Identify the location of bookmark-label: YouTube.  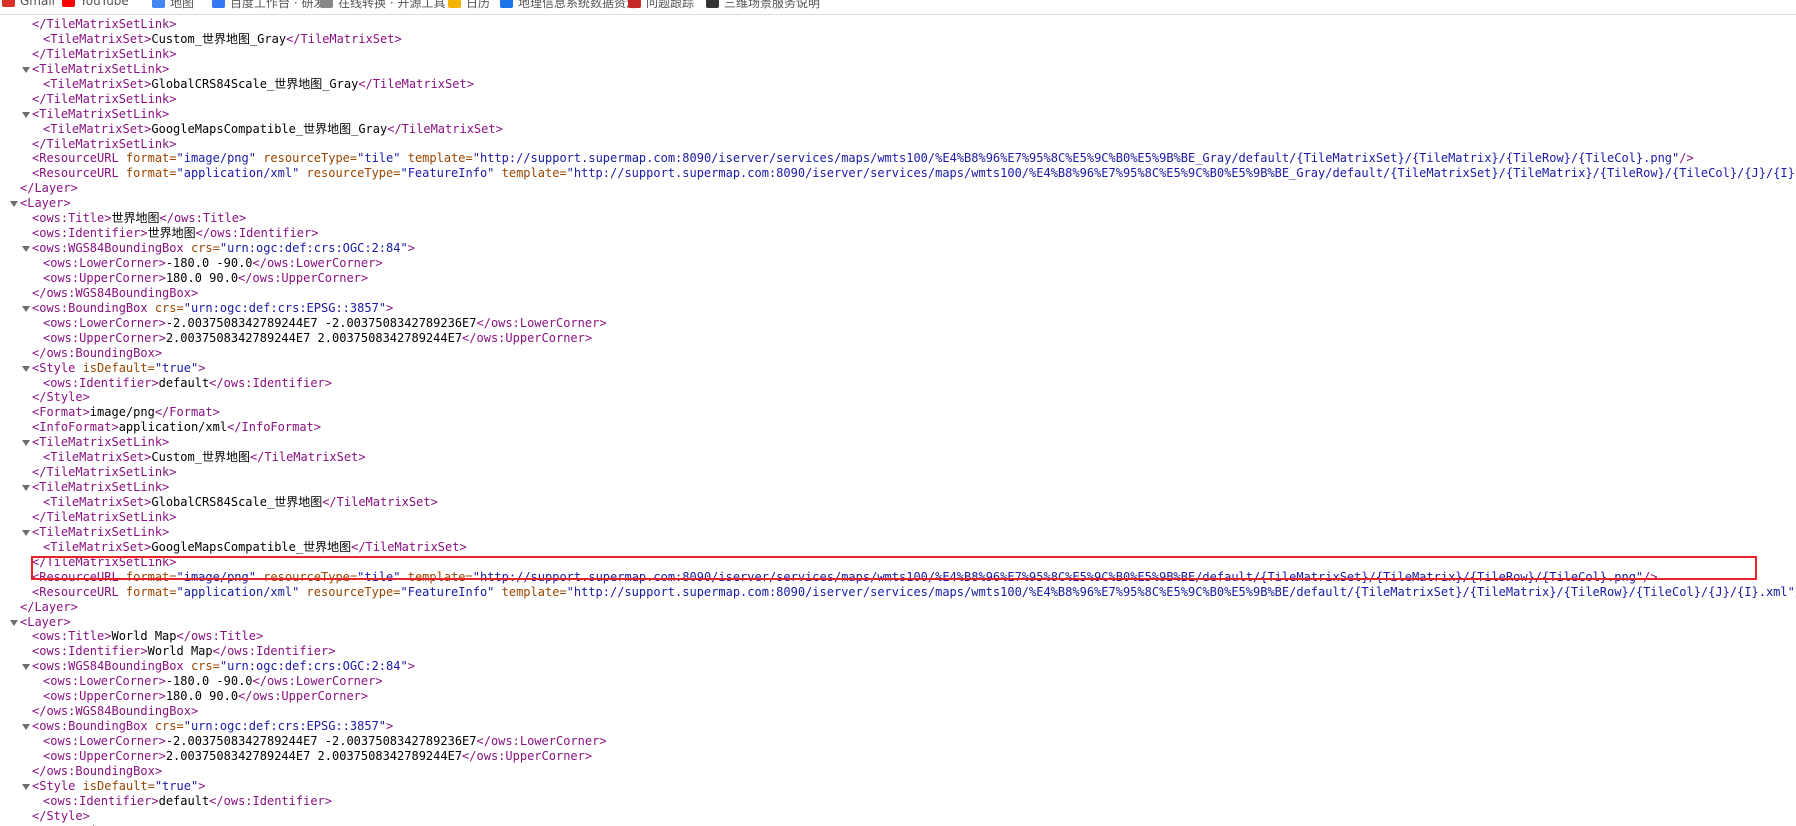
(104, 4).